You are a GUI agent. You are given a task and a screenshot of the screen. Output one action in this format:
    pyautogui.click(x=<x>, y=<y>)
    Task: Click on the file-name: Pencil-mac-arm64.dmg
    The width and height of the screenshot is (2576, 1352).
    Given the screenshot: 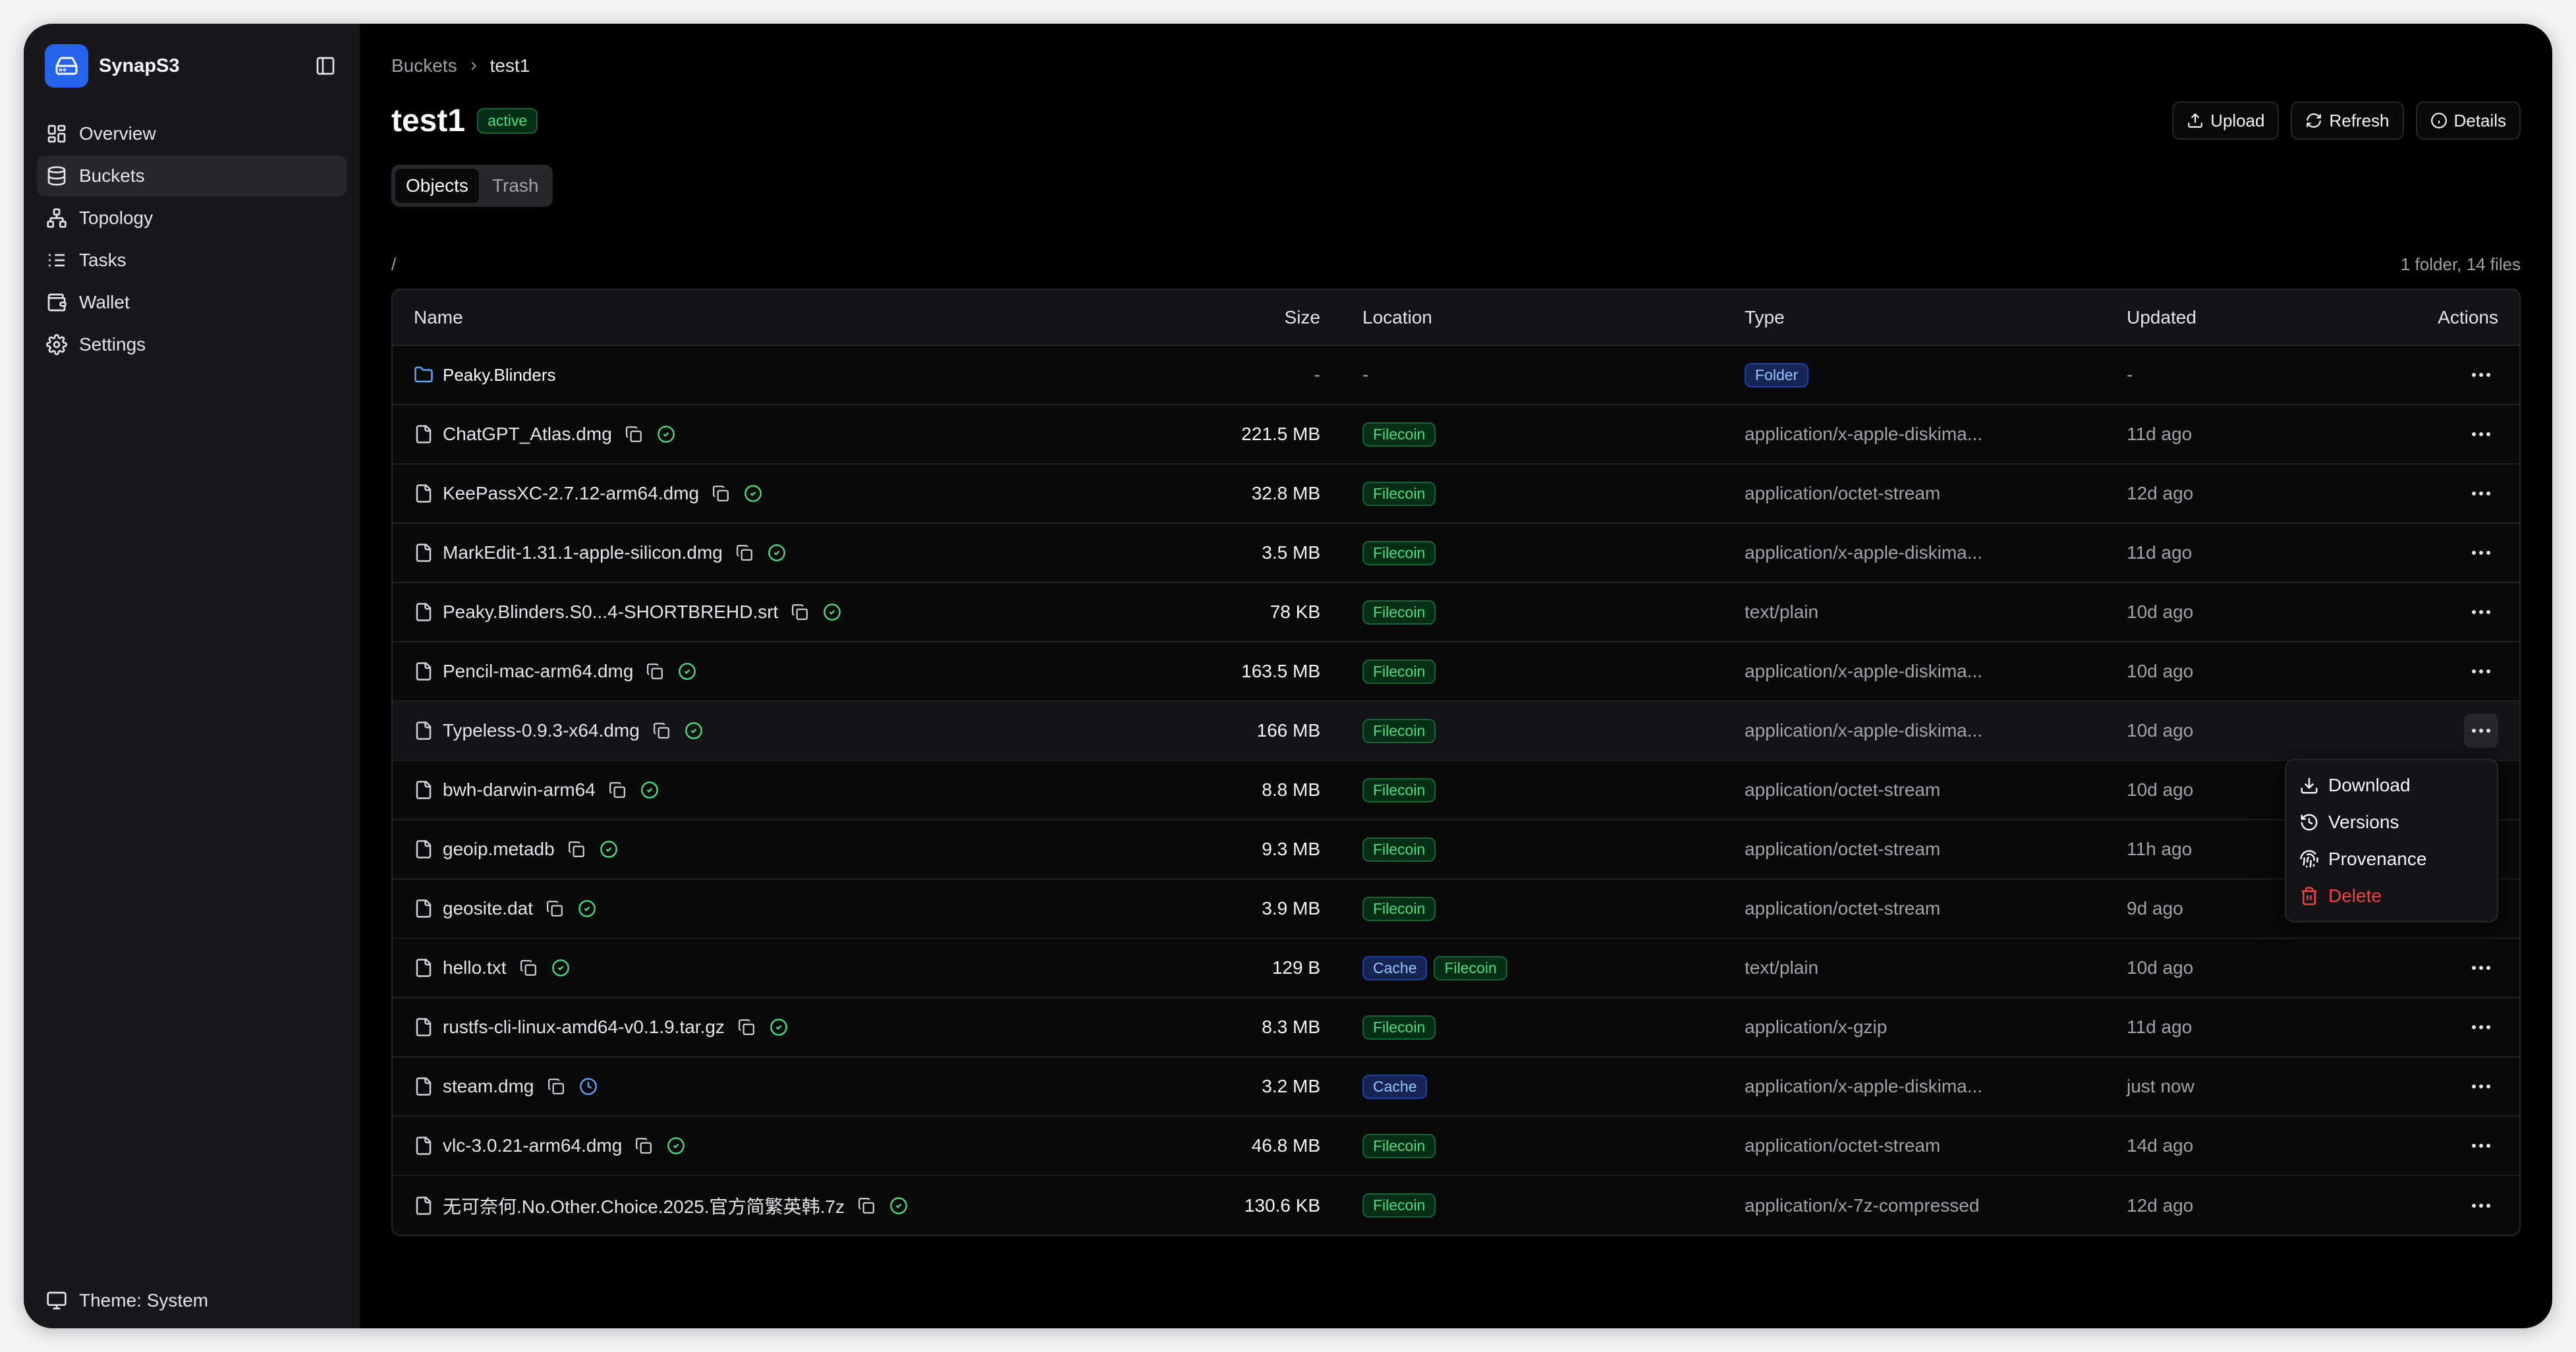 What is the action you would take?
    pyautogui.click(x=538, y=671)
    